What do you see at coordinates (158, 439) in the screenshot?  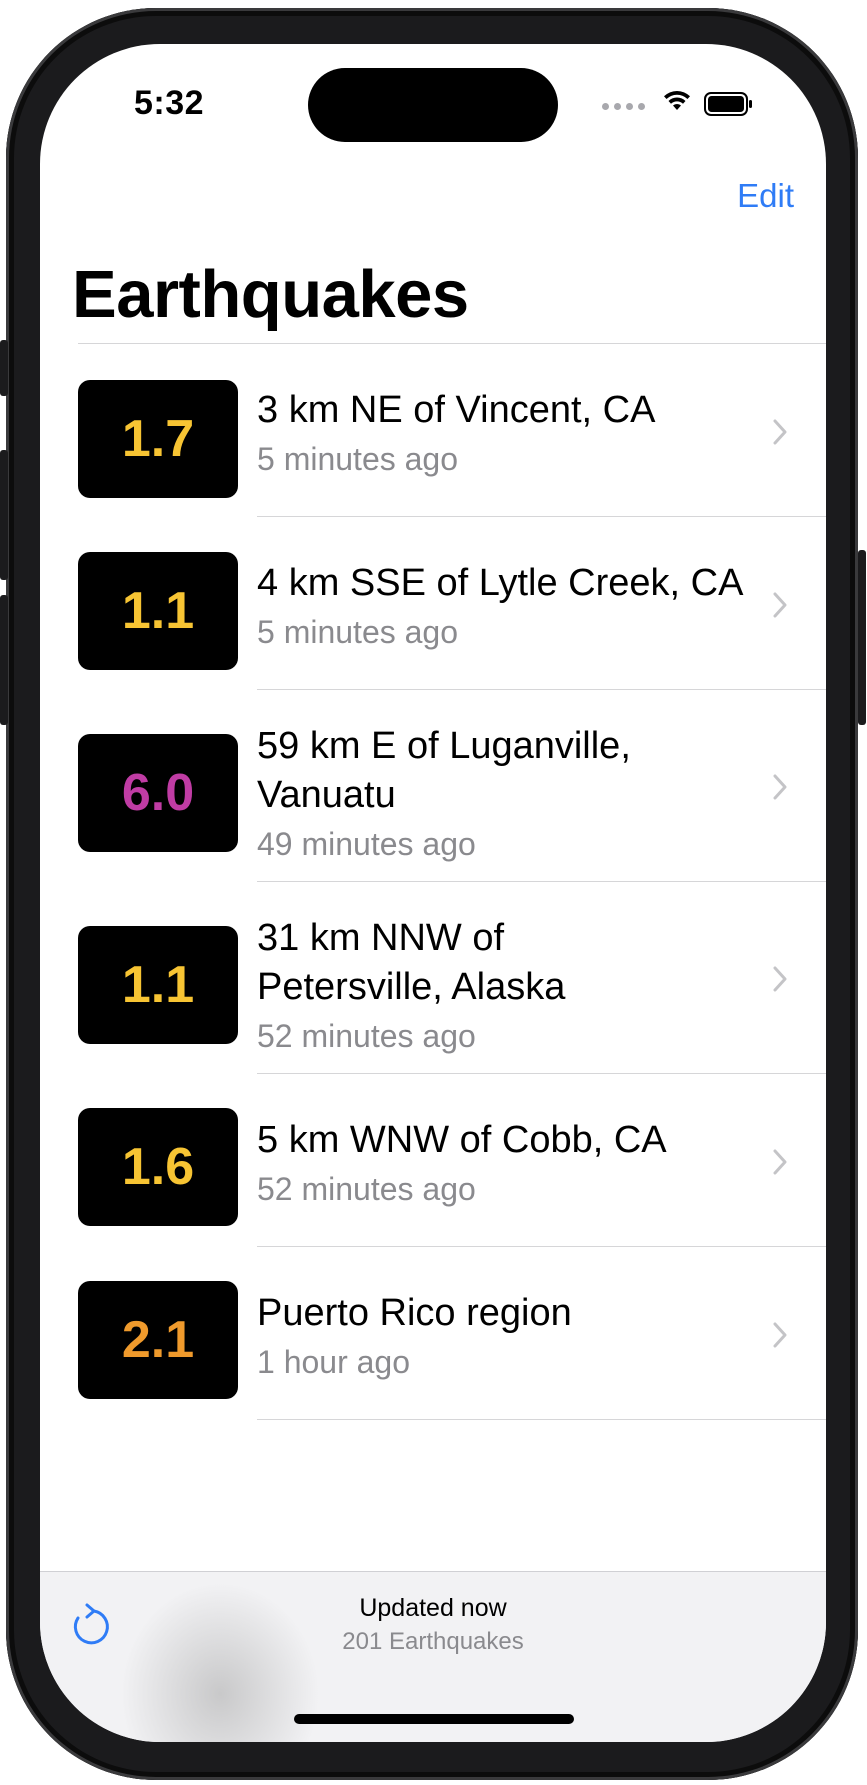 I see `magnitude-badge: 1.7` at bounding box center [158, 439].